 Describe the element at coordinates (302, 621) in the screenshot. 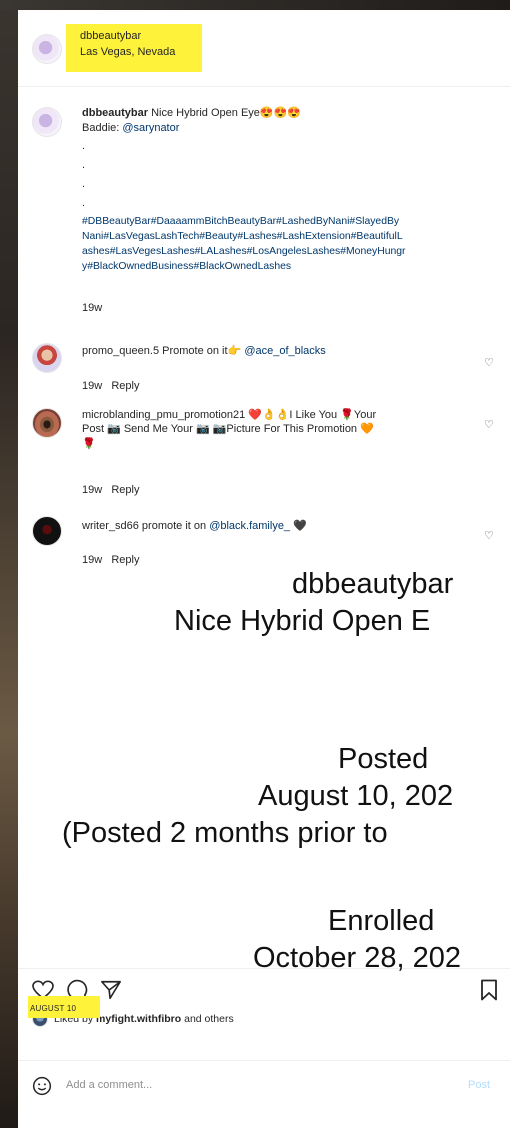

I see `annotation-line: Nice Hybrid Open E` at that location.